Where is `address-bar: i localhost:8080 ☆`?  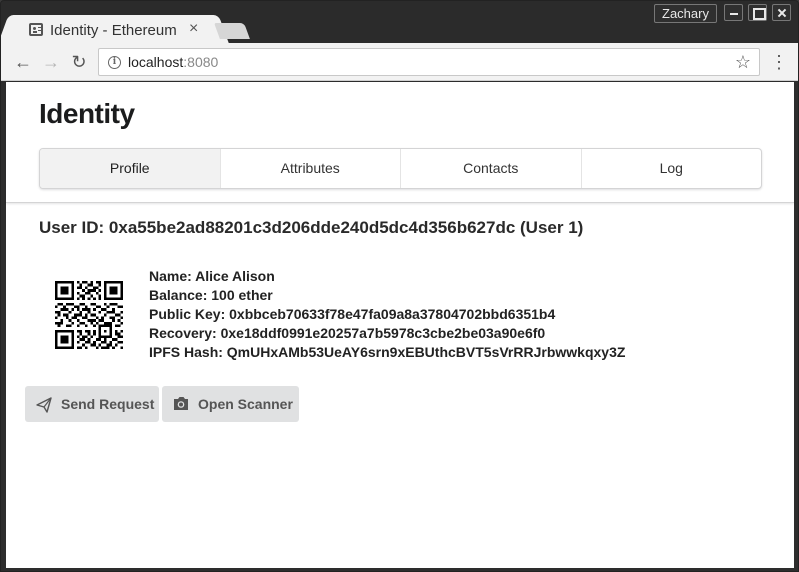 address-bar: i localhost:8080 ☆ is located at coordinates (429, 62).